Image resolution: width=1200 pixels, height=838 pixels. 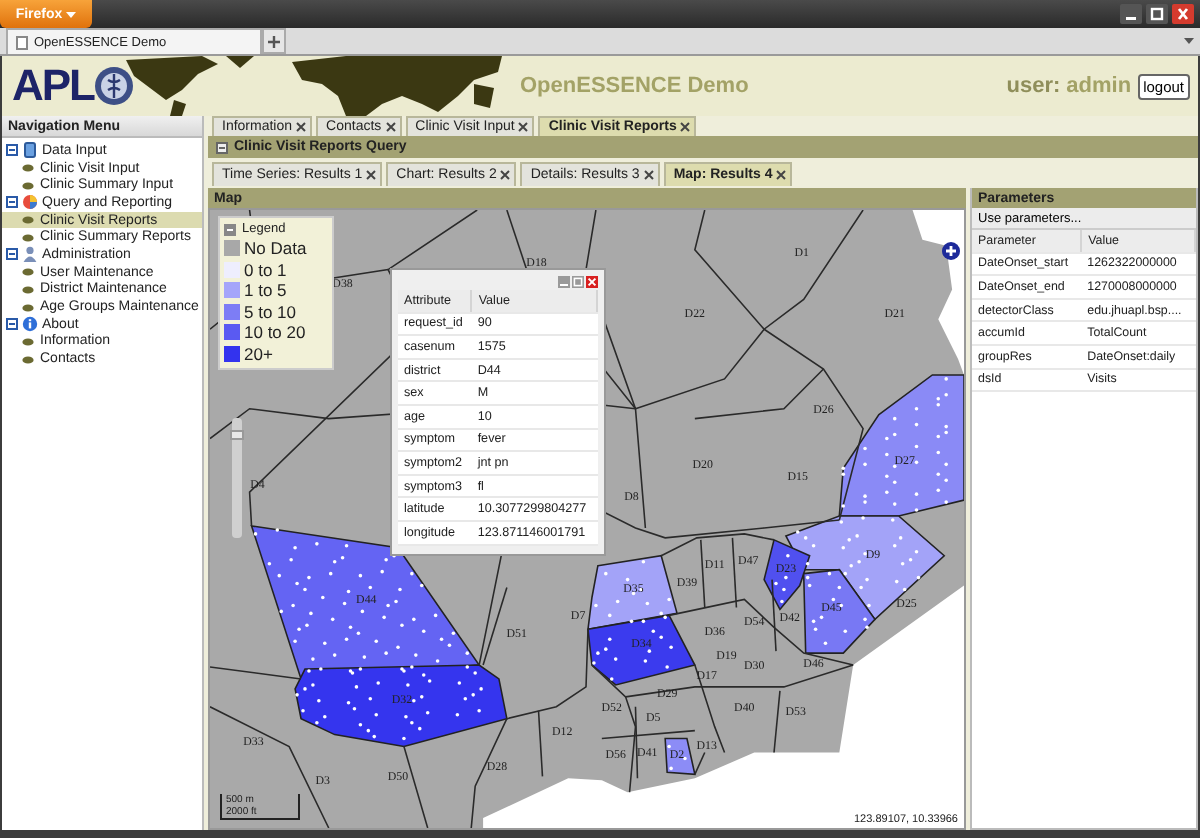 What do you see at coordinates (1033, 86) in the screenshot?
I see `user-label: user:` at bounding box center [1033, 86].